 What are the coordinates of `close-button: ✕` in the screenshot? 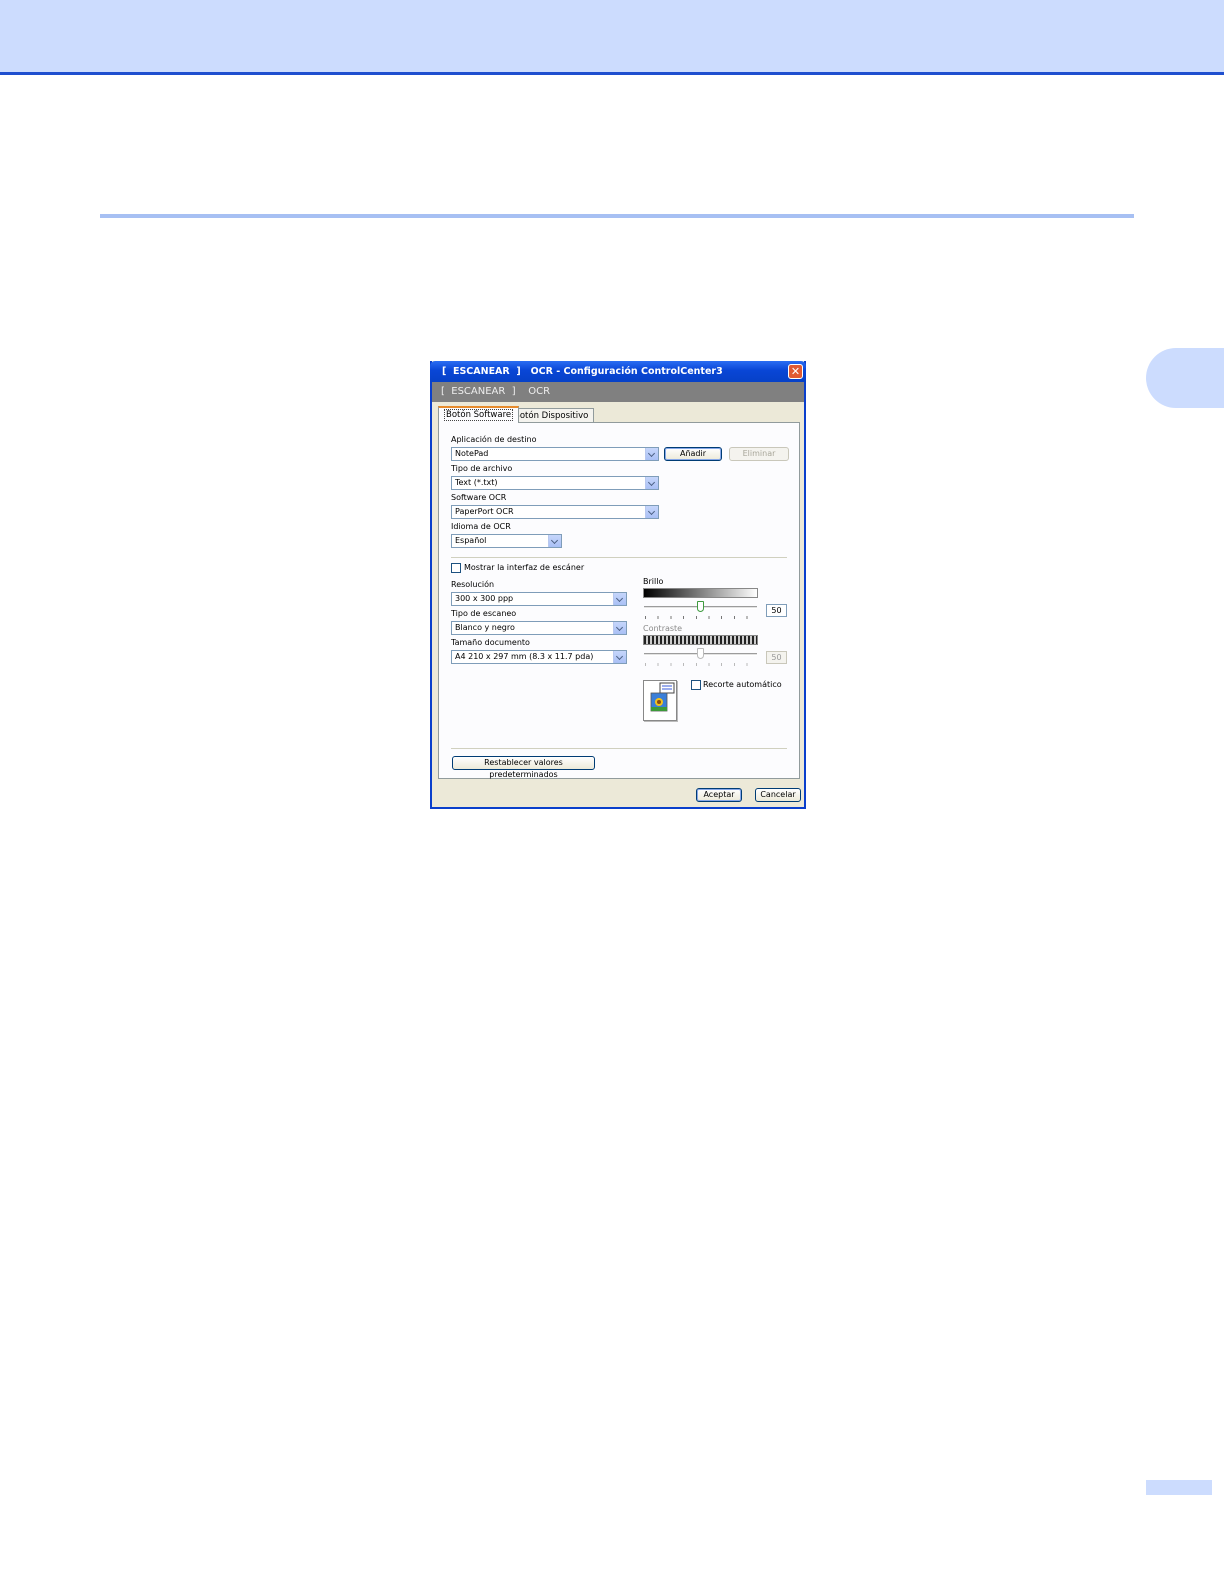 It's located at (795, 371).